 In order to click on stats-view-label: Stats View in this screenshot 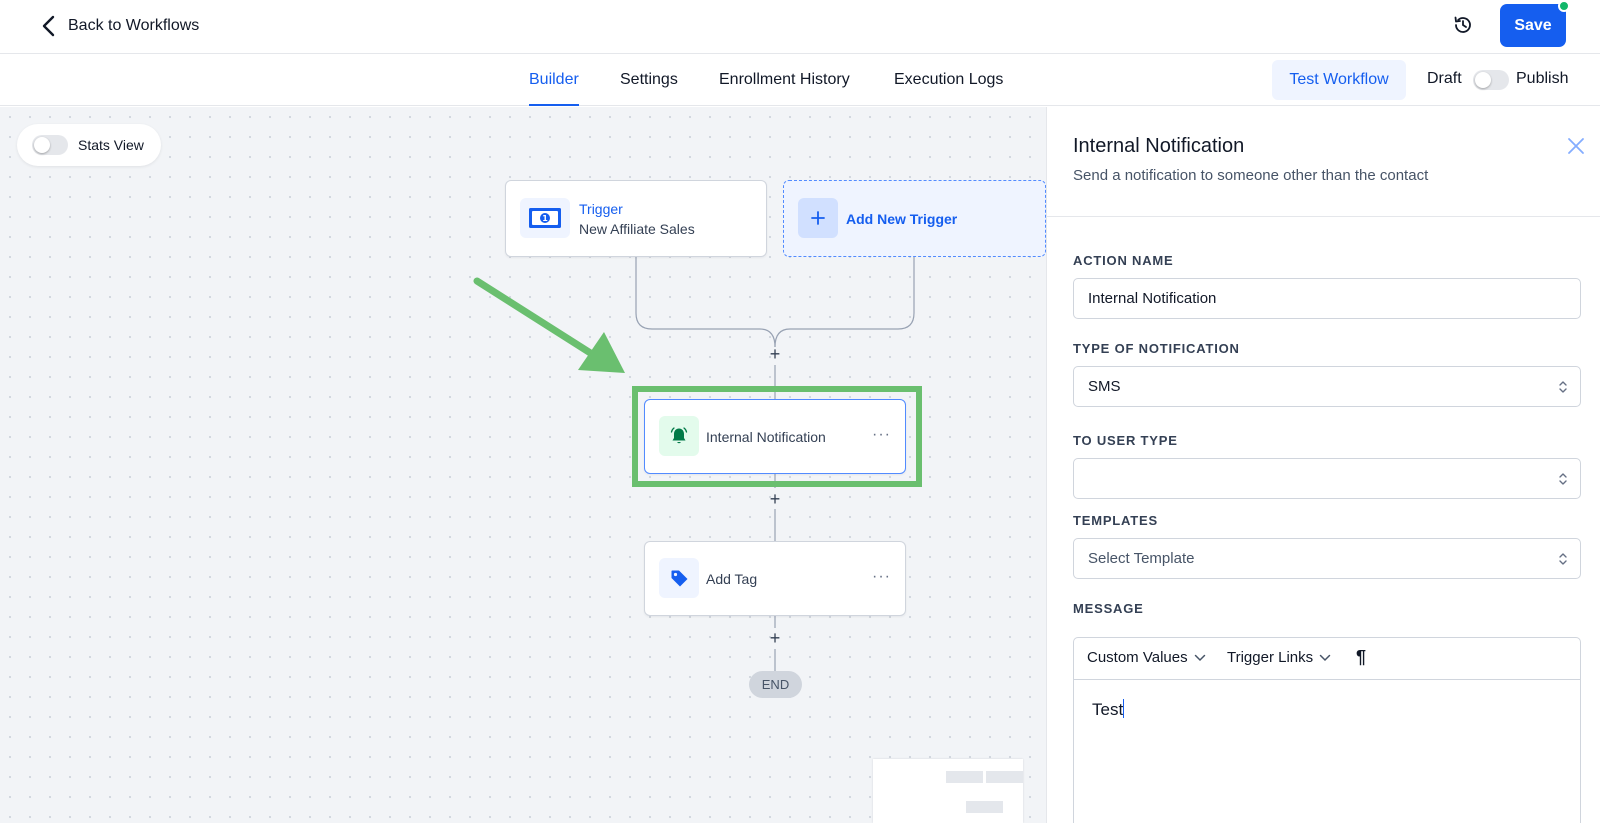, I will do `click(111, 145)`.